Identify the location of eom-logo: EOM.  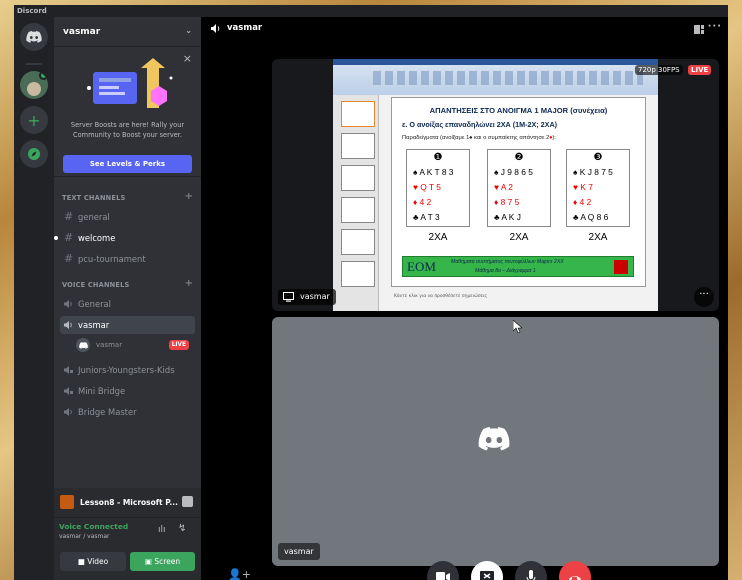
(421, 266).